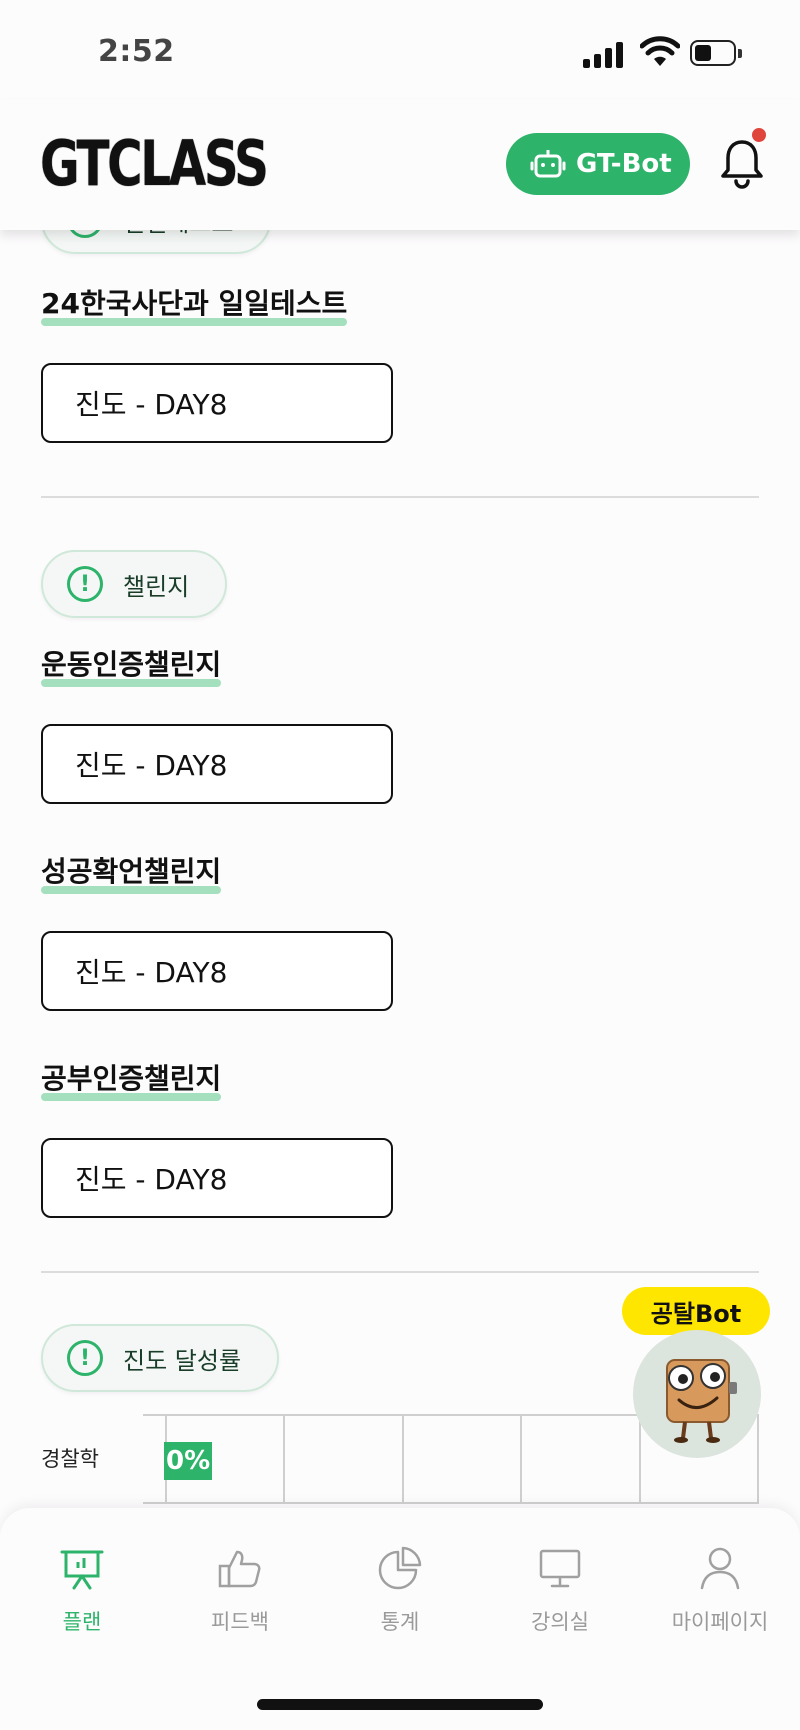  I want to click on battery-icon, so click(716, 53).